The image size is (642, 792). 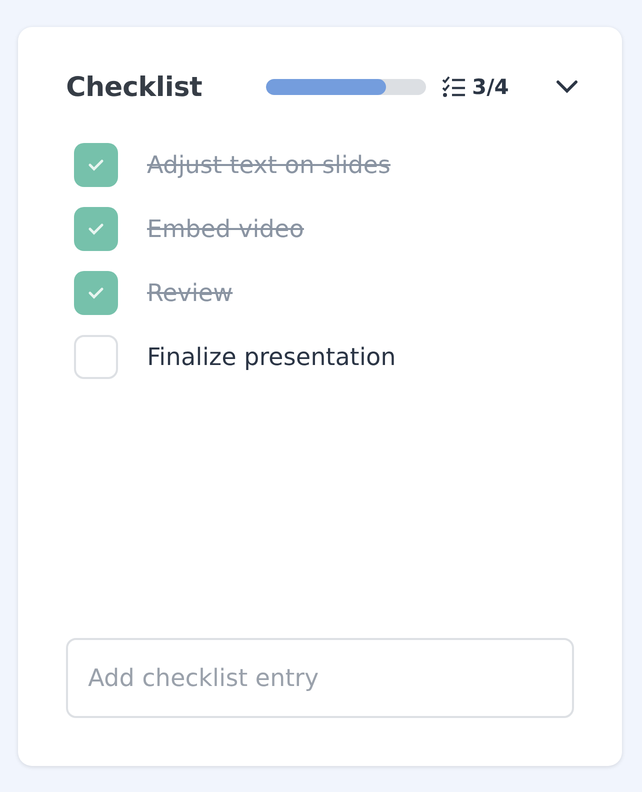 What do you see at coordinates (225, 229) in the screenshot?
I see `item-label: Embed video` at bounding box center [225, 229].